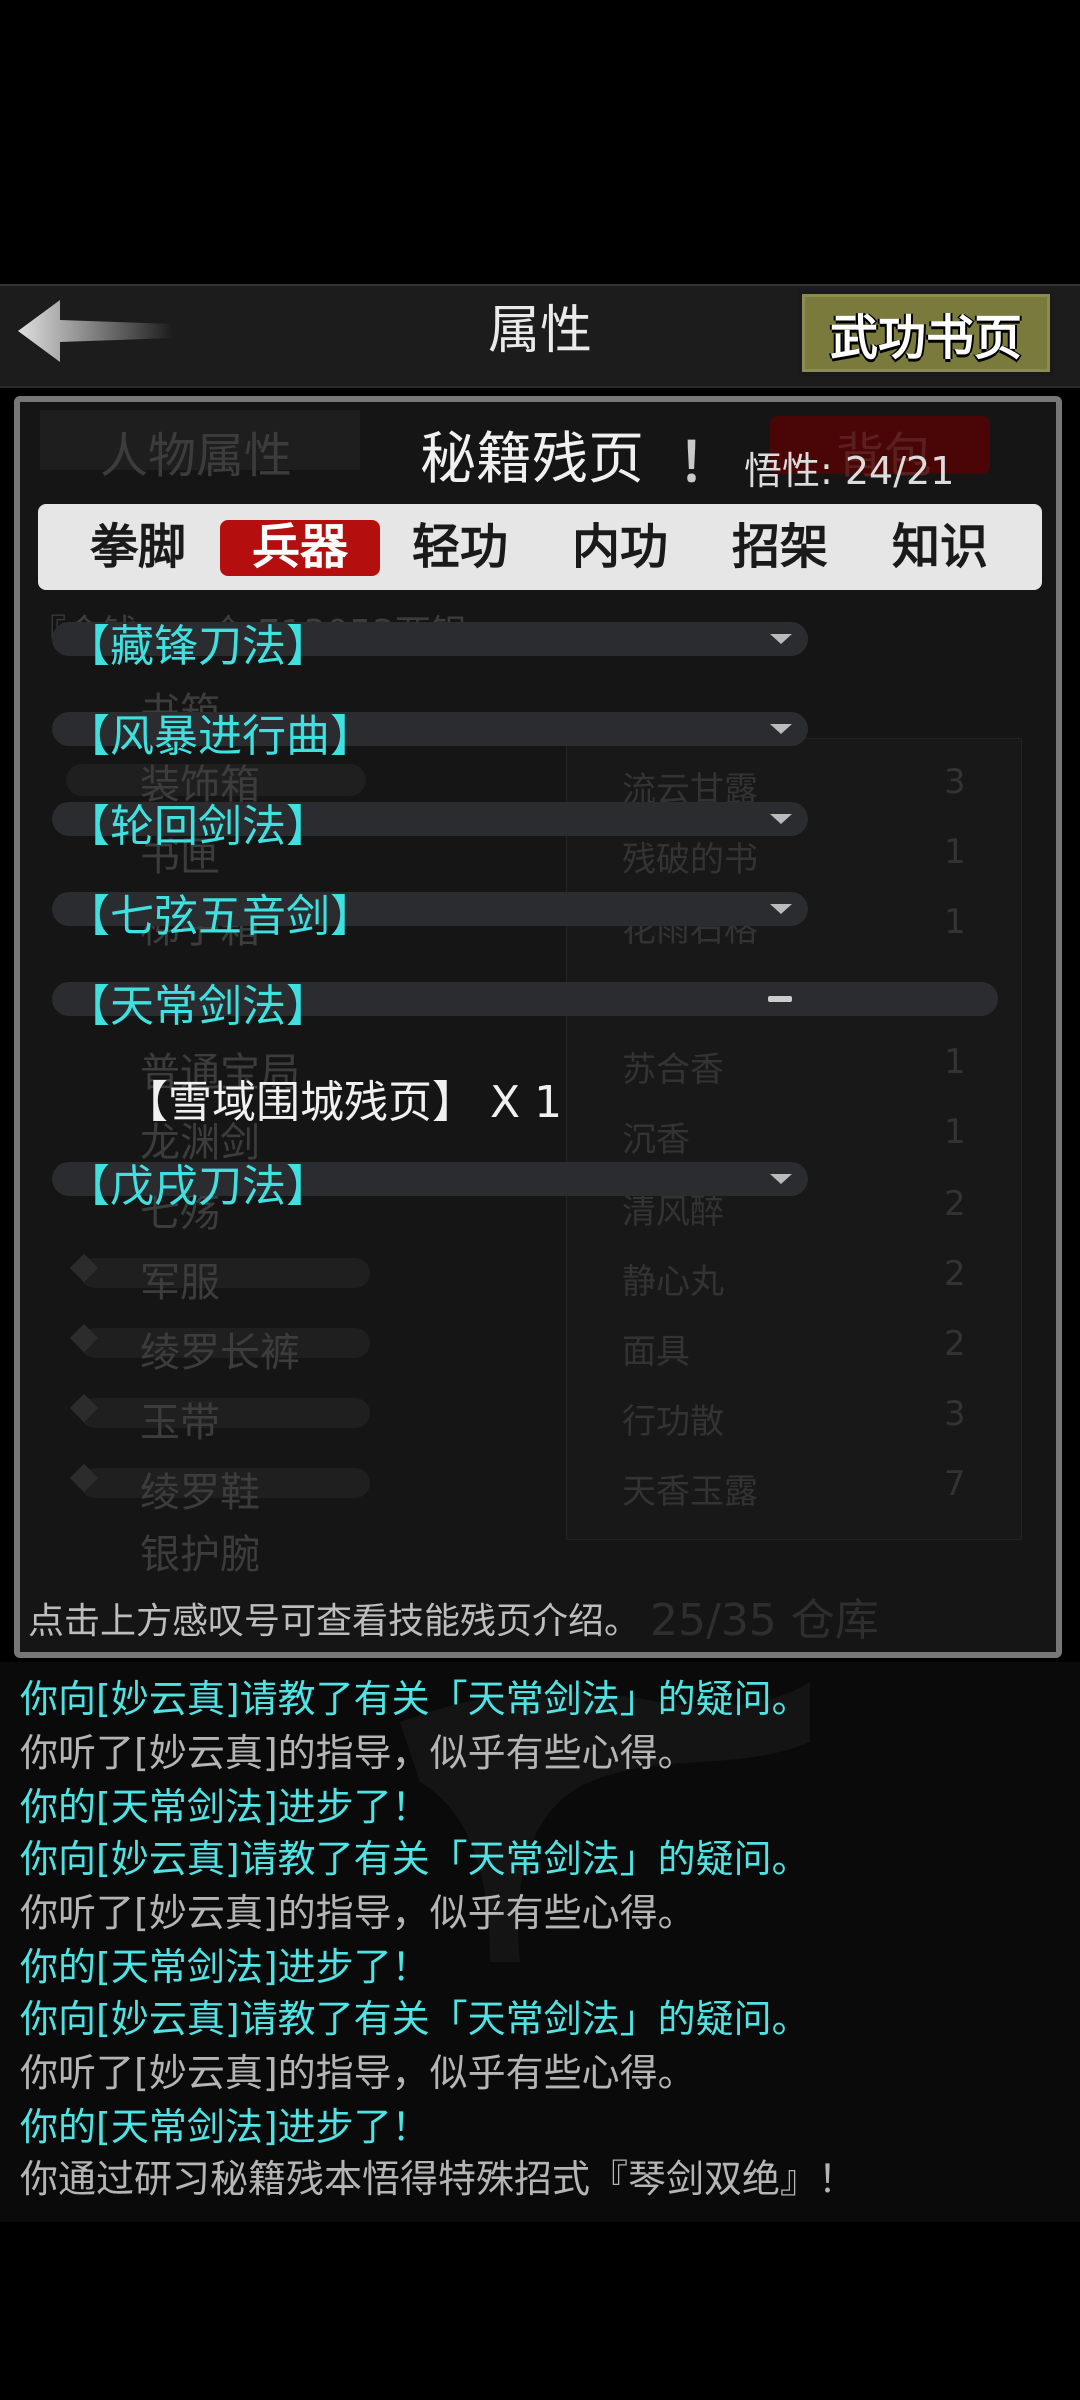  What do you see at coordinates (138, 547) in the screenshot?
I see `tab-fist: 拳脚` at bounding box center [138, 547].